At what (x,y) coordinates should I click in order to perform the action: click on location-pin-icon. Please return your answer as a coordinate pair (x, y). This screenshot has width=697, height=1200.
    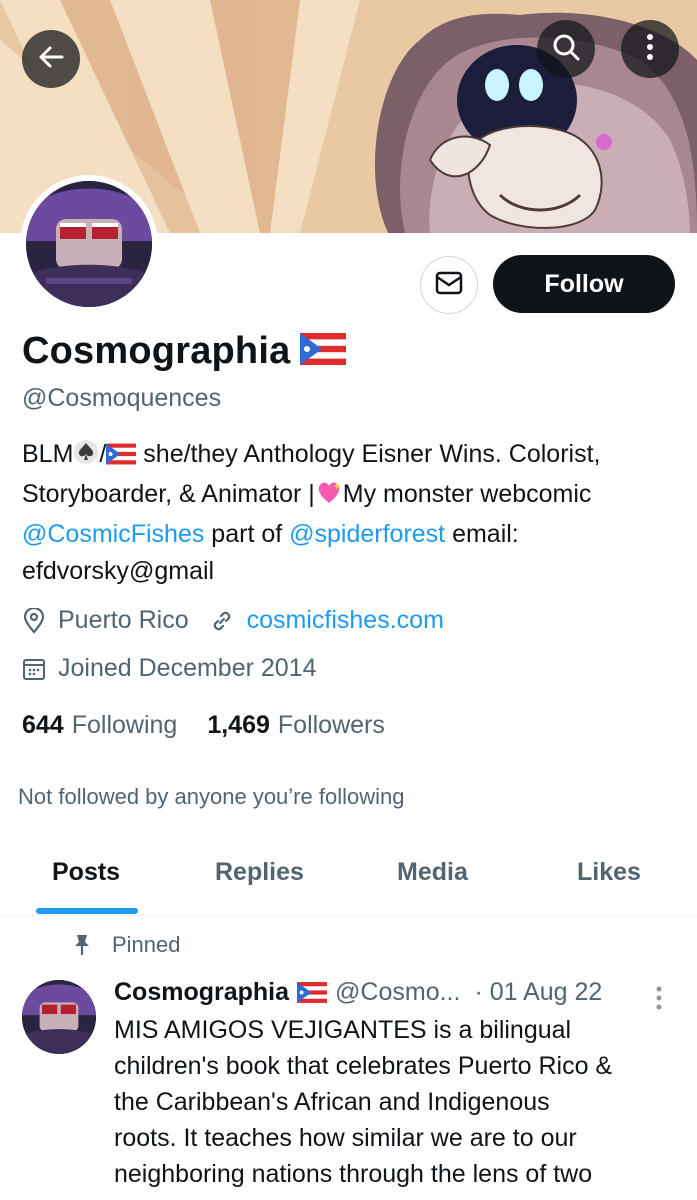
    Looking at the image, I should click on (34, 620).